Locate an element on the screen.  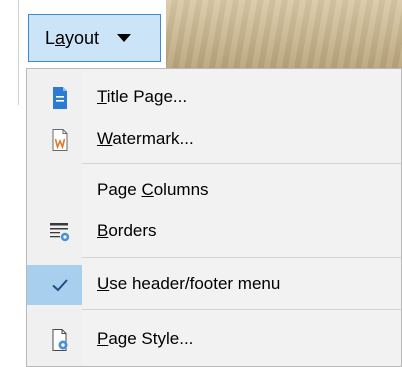
menu-item-page-columns: Page Columns is located at coordinates (214, 191).